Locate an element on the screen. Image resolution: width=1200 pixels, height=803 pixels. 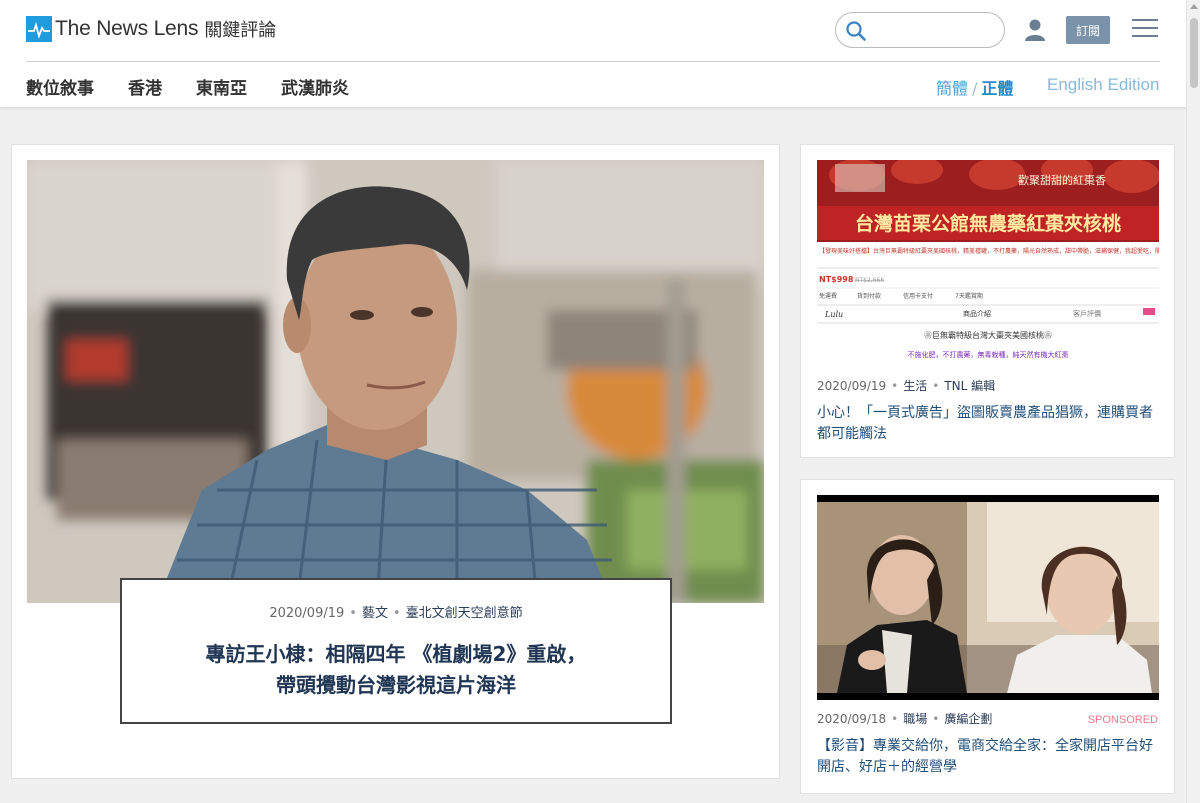
scrollbar-thumb is located at coordinates (1194, 53).